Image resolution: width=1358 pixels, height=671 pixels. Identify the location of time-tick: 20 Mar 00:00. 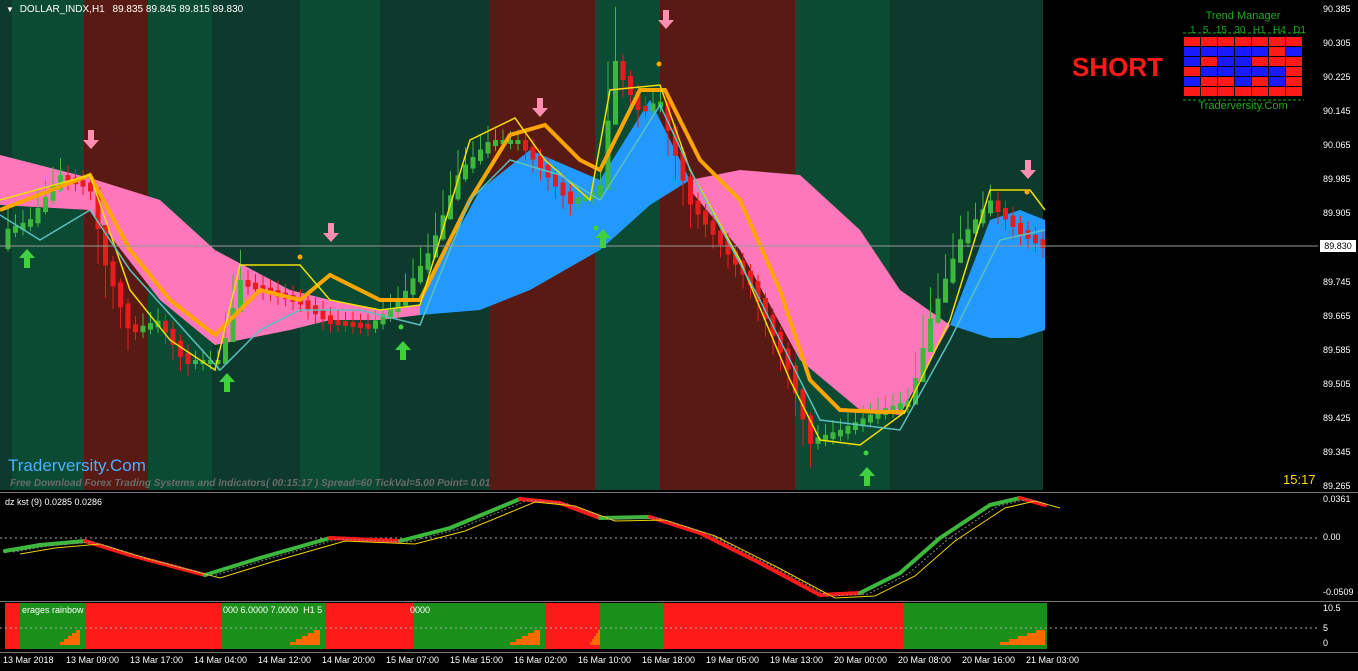
(861, 660).